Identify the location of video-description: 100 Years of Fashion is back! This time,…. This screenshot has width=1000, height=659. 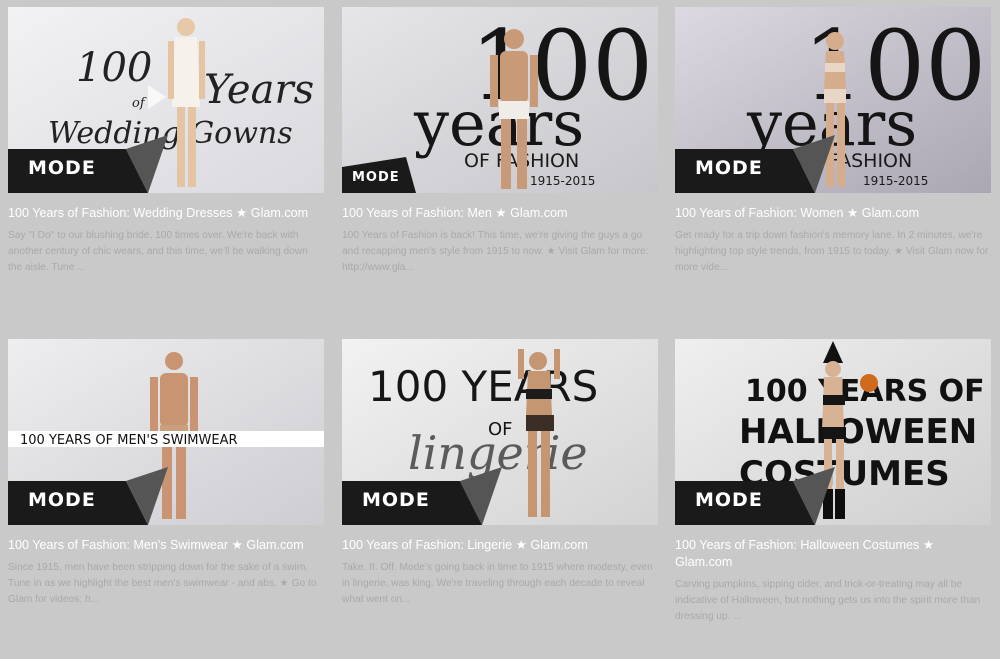
(495, 251).